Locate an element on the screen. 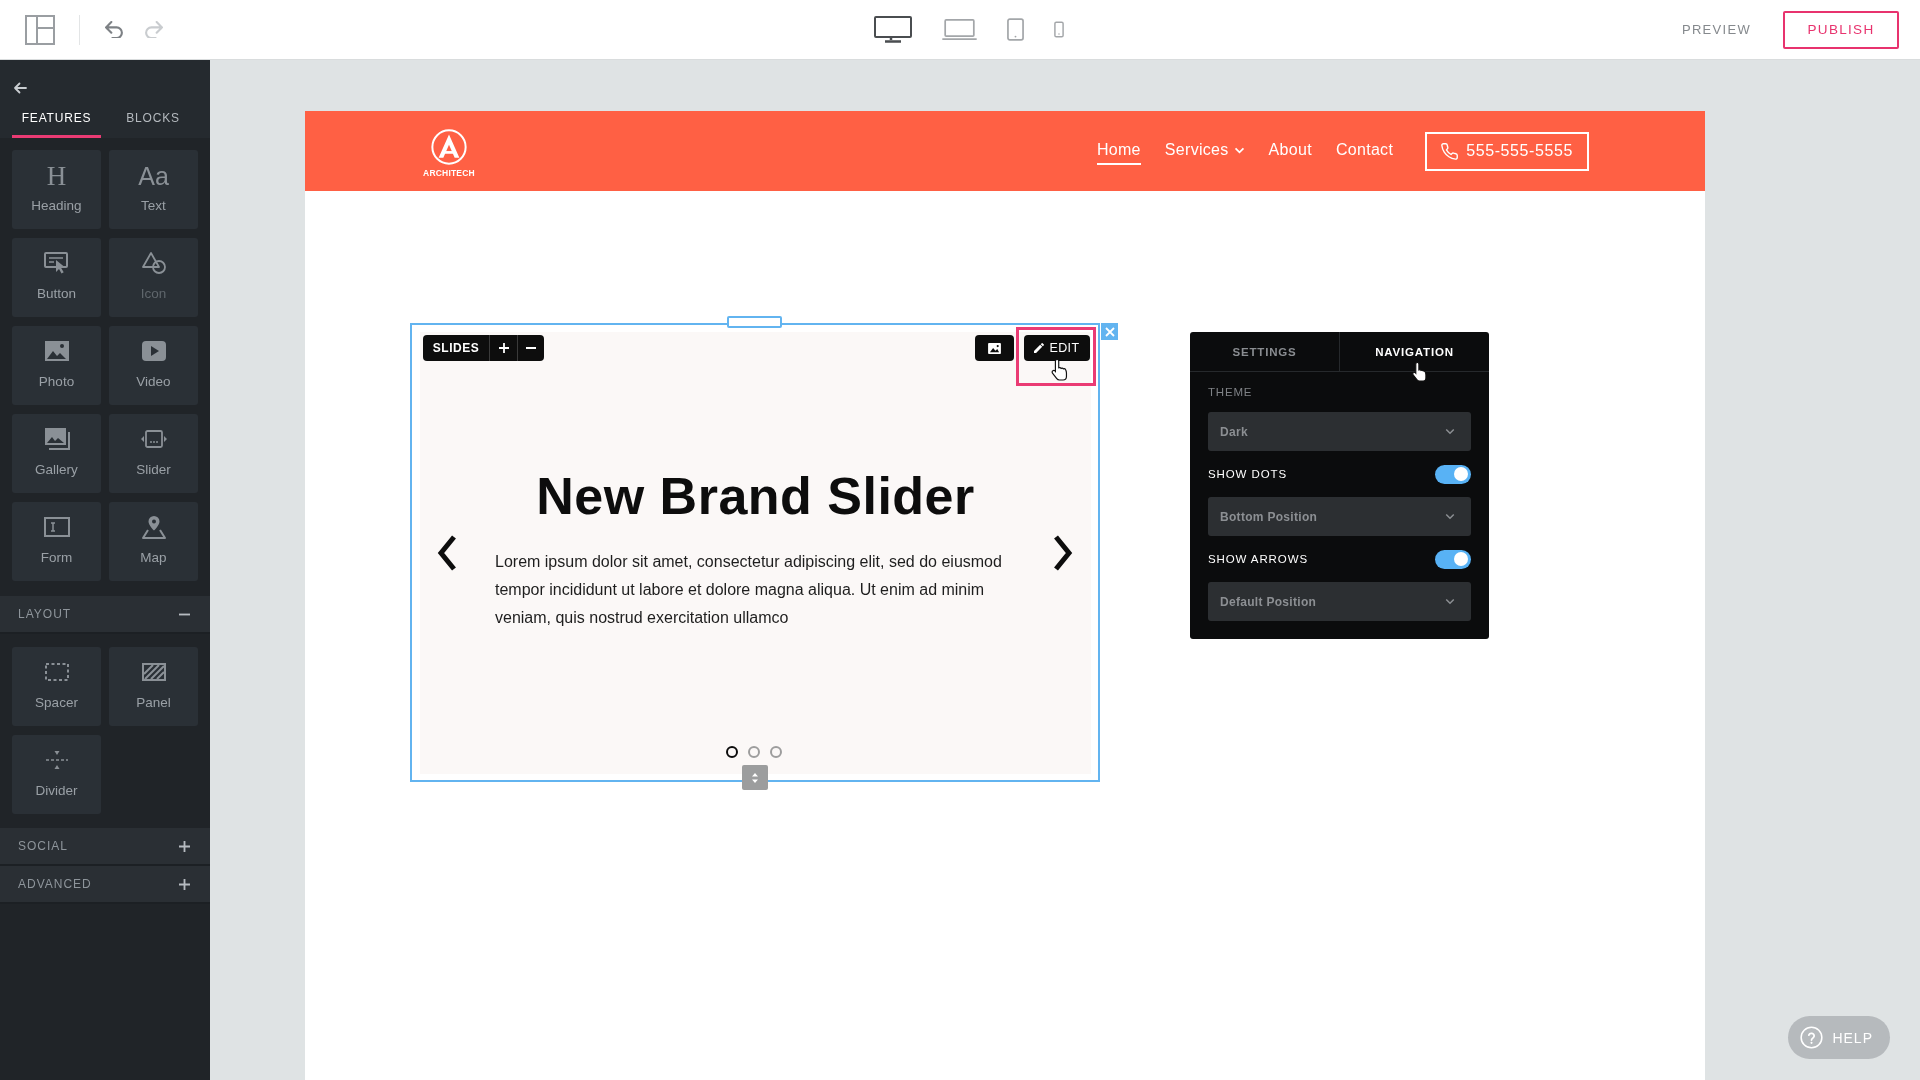 This screenshot has width=1920, height=1080. preview-button: PREVIEW is located at coordinates (1716, 29).